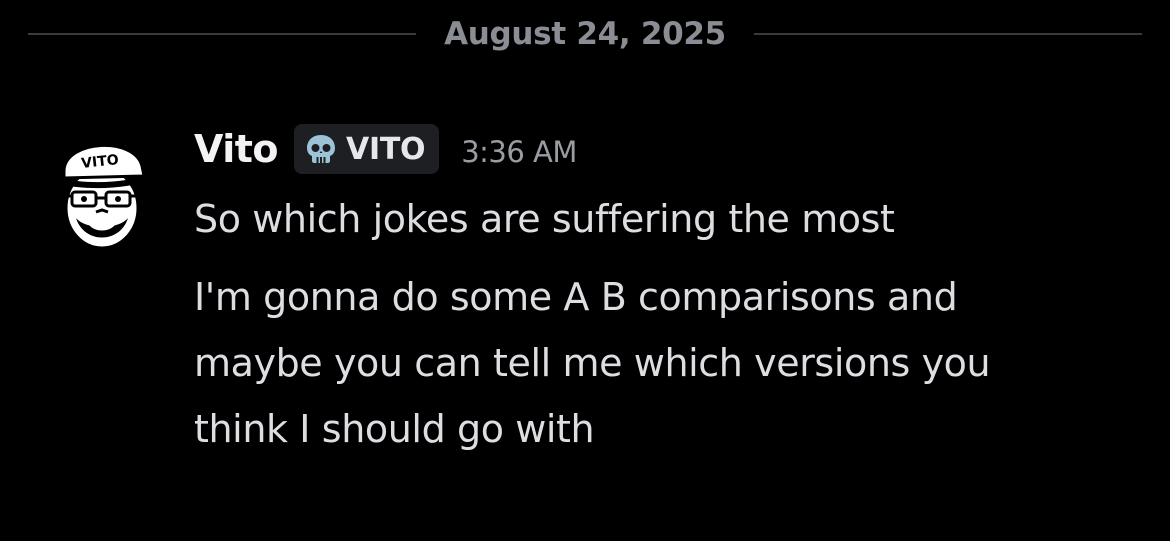 Image resolution: width=1170 pixels, height=541 pixels. I want to click on message-text-line: So which jokes are suffering the most, so click(544, 219).